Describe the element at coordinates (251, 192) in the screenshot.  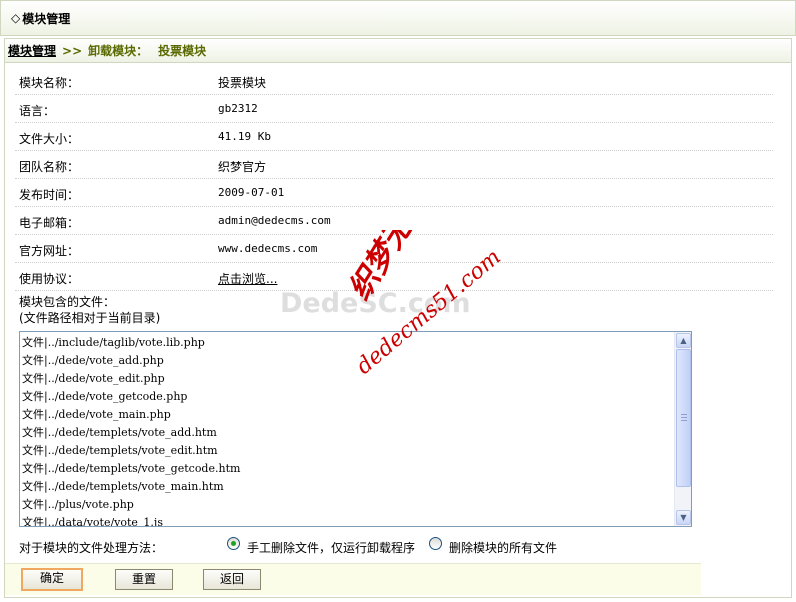
I see `info-value: 2009-07-01` at that location.